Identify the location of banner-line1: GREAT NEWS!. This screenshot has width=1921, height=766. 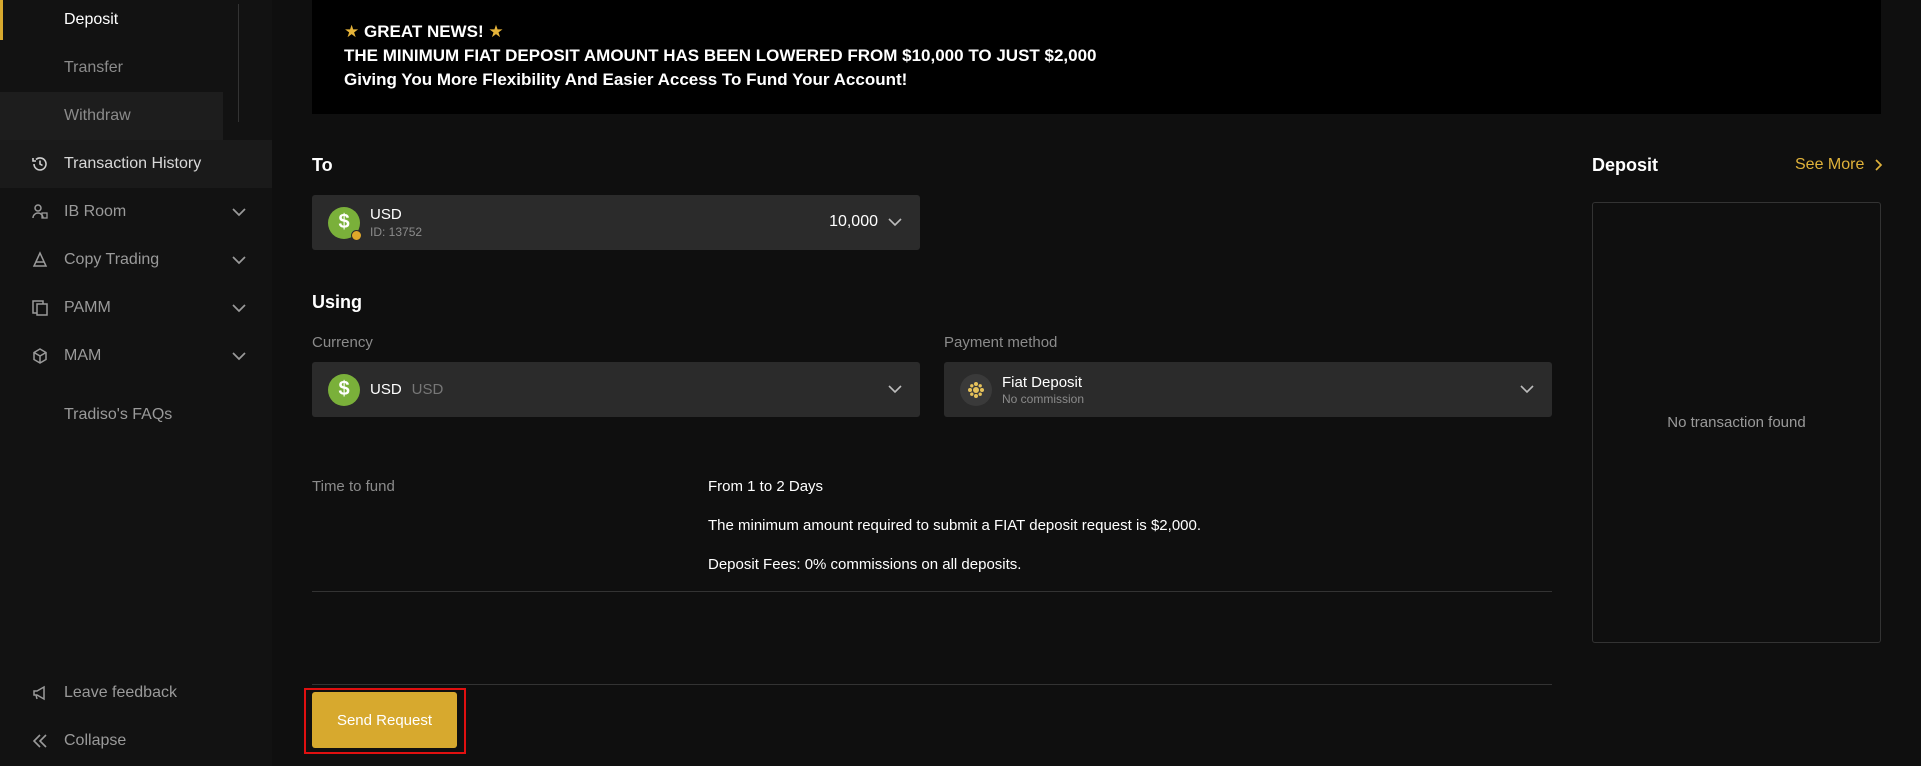
(423, 31).